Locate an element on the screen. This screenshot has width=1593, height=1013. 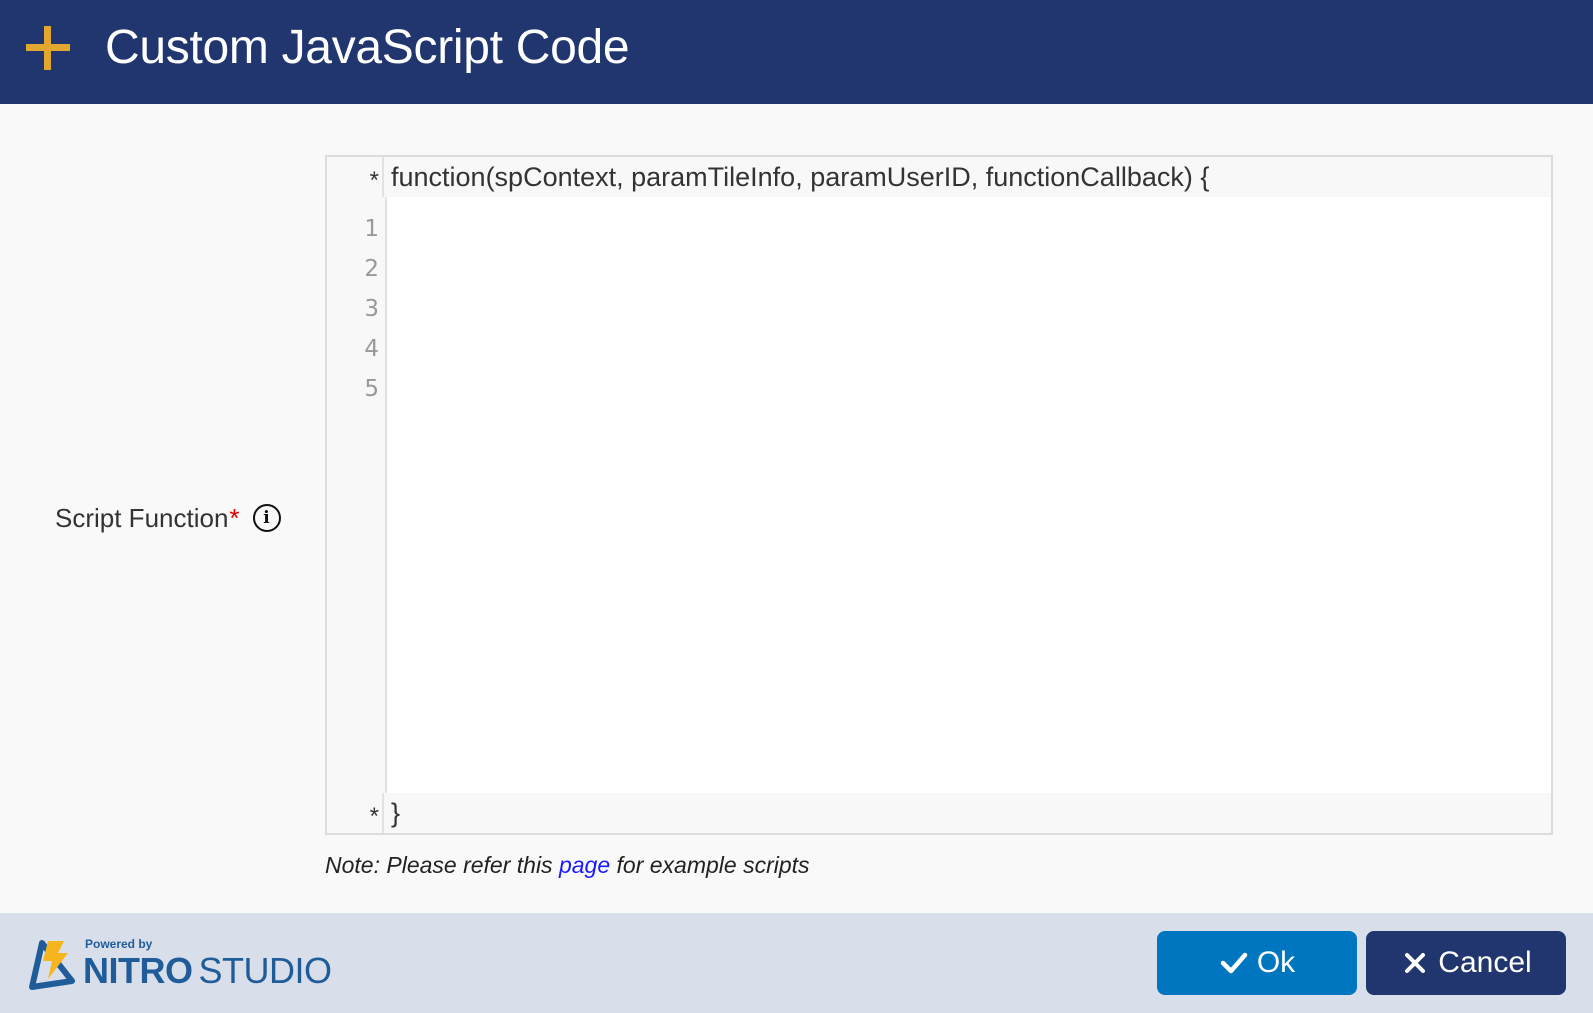
function-footer-line: * } is located at coordinates (939, 813).